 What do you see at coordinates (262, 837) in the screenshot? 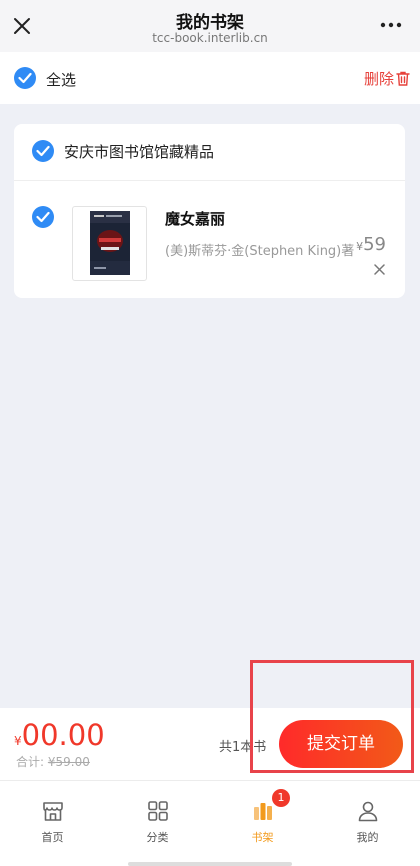
I see `tab-label: 书架` at bounding box center [262, 837].